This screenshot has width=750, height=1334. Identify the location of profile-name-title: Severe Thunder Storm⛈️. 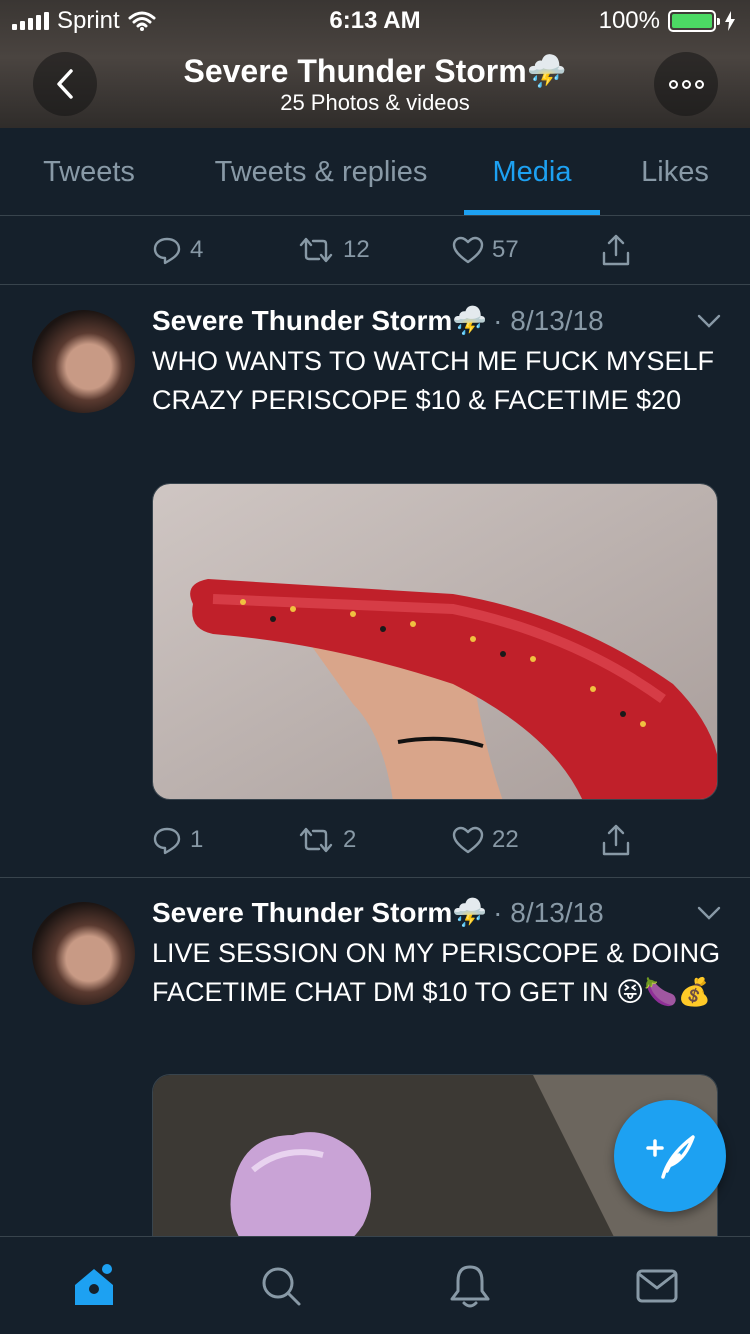
(375, 71).